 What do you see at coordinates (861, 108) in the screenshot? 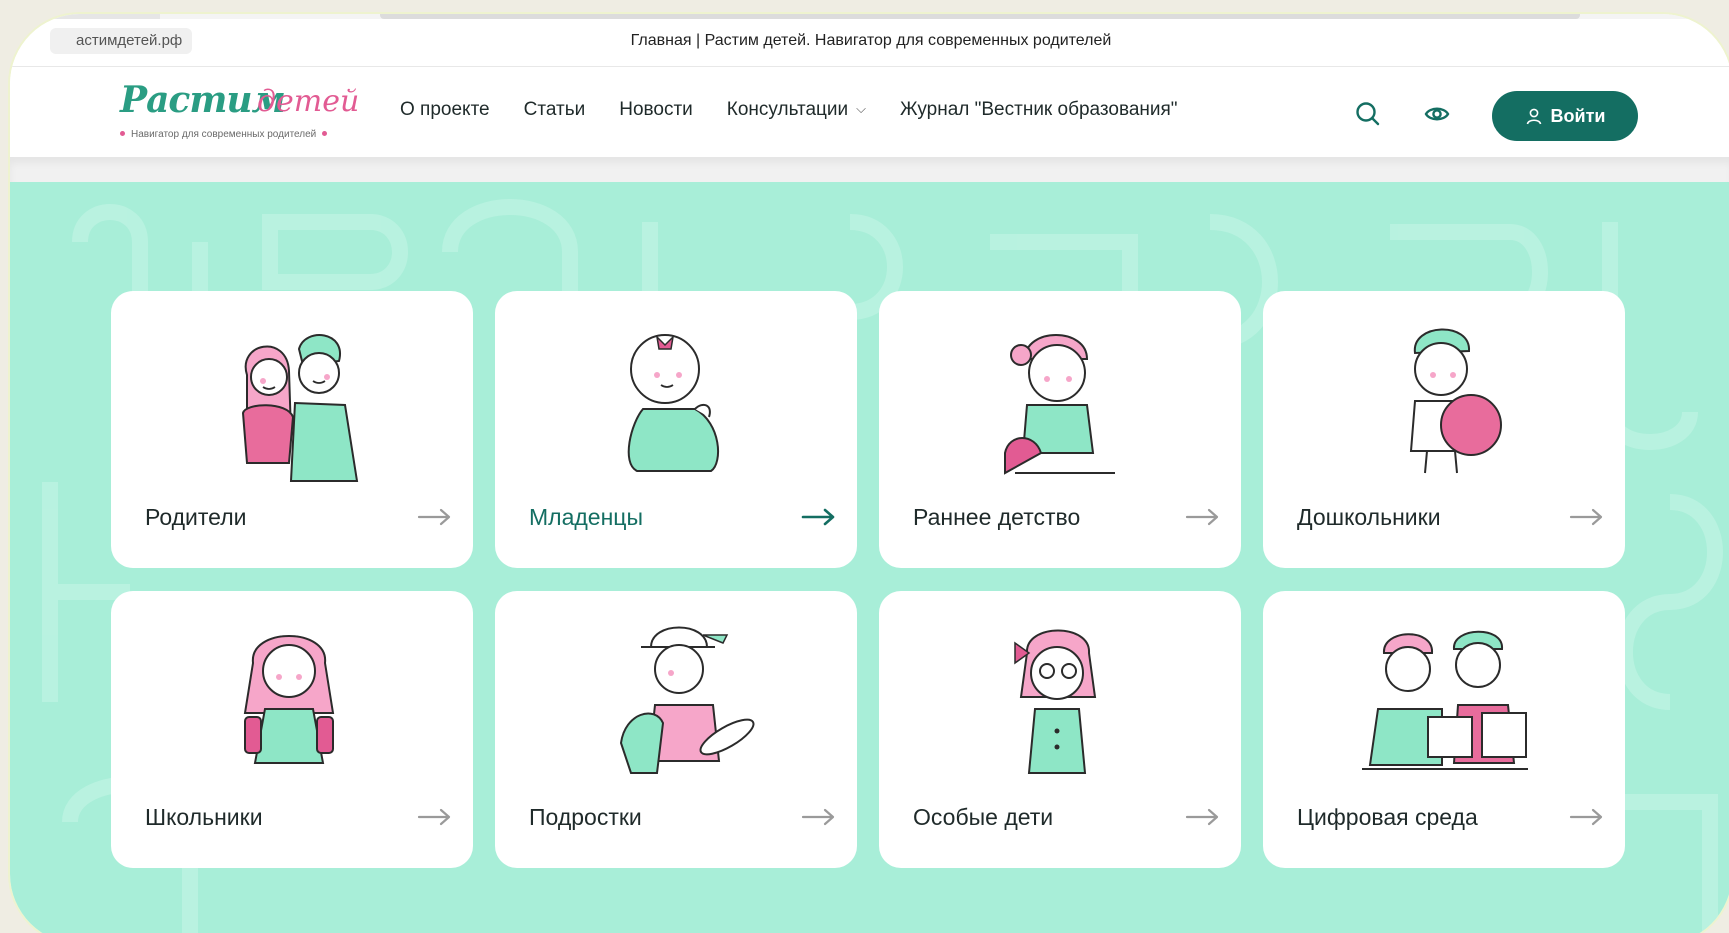
I see `chevron-down-icon: ⌵` at bounding box center [861, 108].